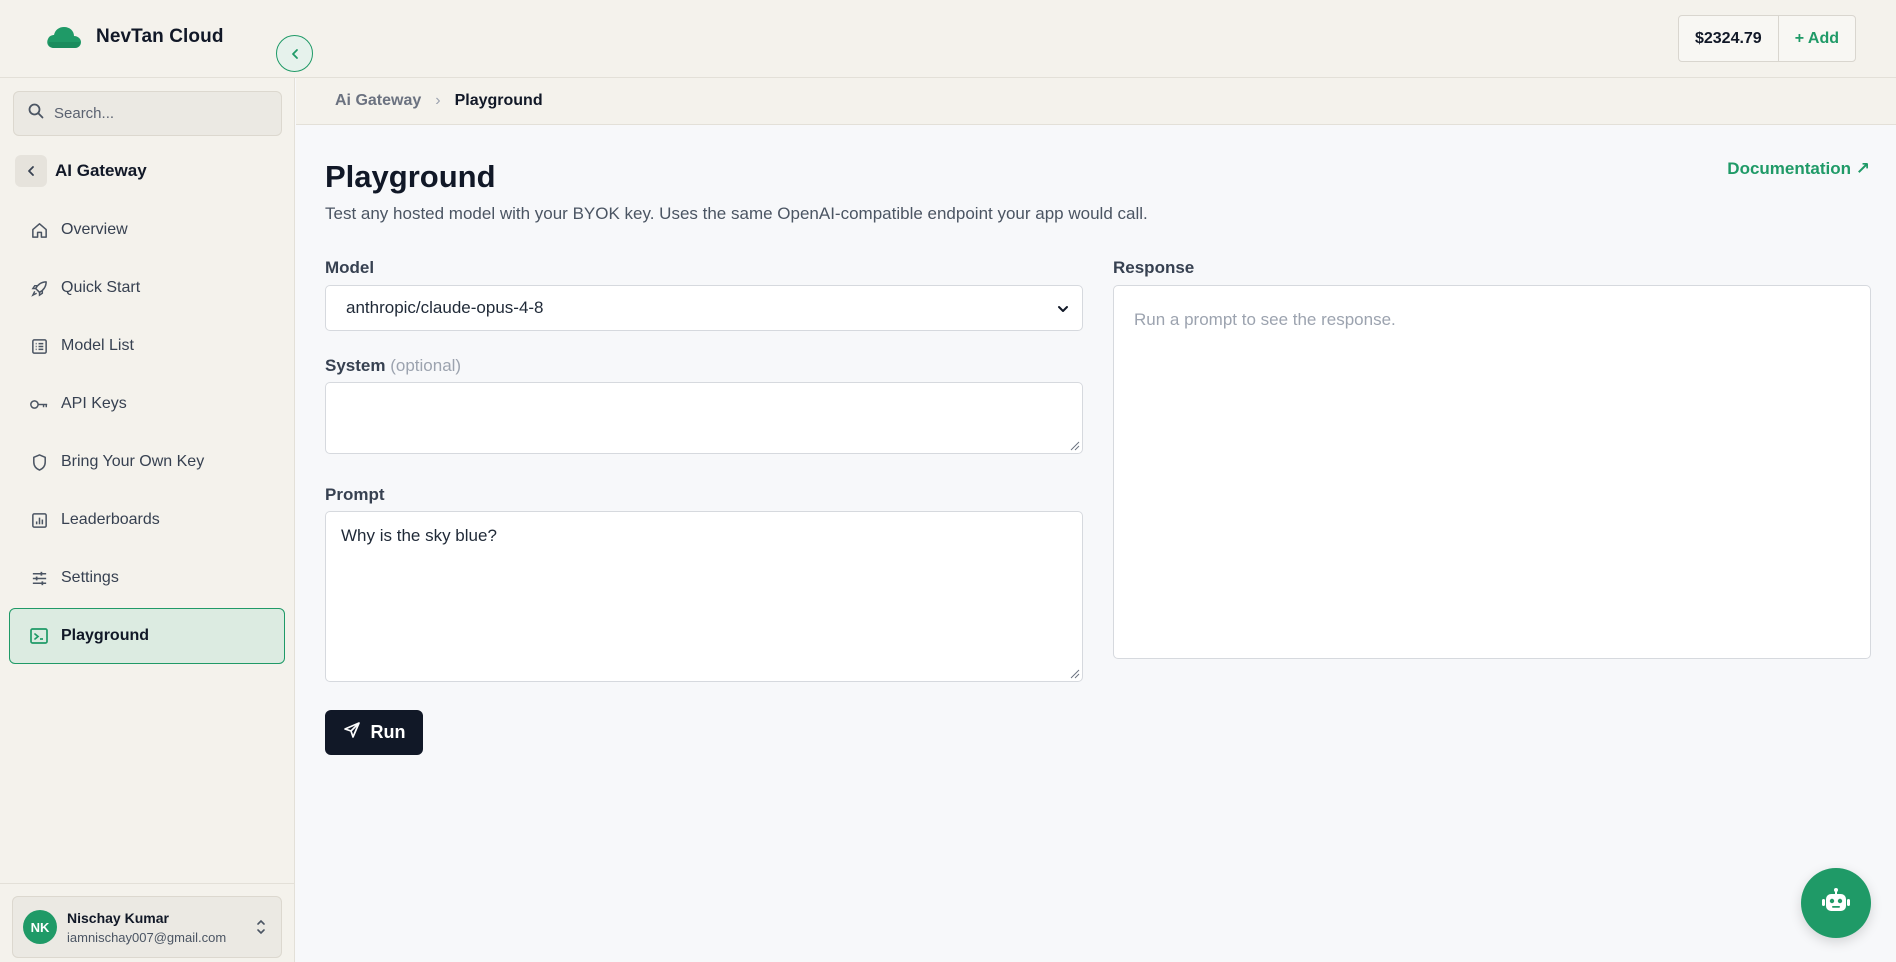  I want to click on sliders-icon, so click(39, 578).